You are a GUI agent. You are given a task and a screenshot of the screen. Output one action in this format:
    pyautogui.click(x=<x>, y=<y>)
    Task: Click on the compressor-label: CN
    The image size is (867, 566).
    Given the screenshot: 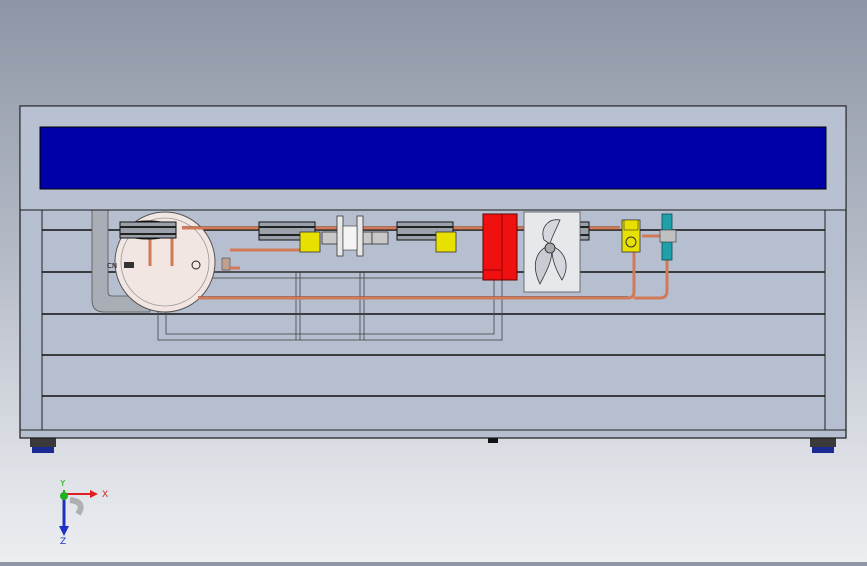 What is the action you would take?
    pyautogui.click(x=112, y=266)
    